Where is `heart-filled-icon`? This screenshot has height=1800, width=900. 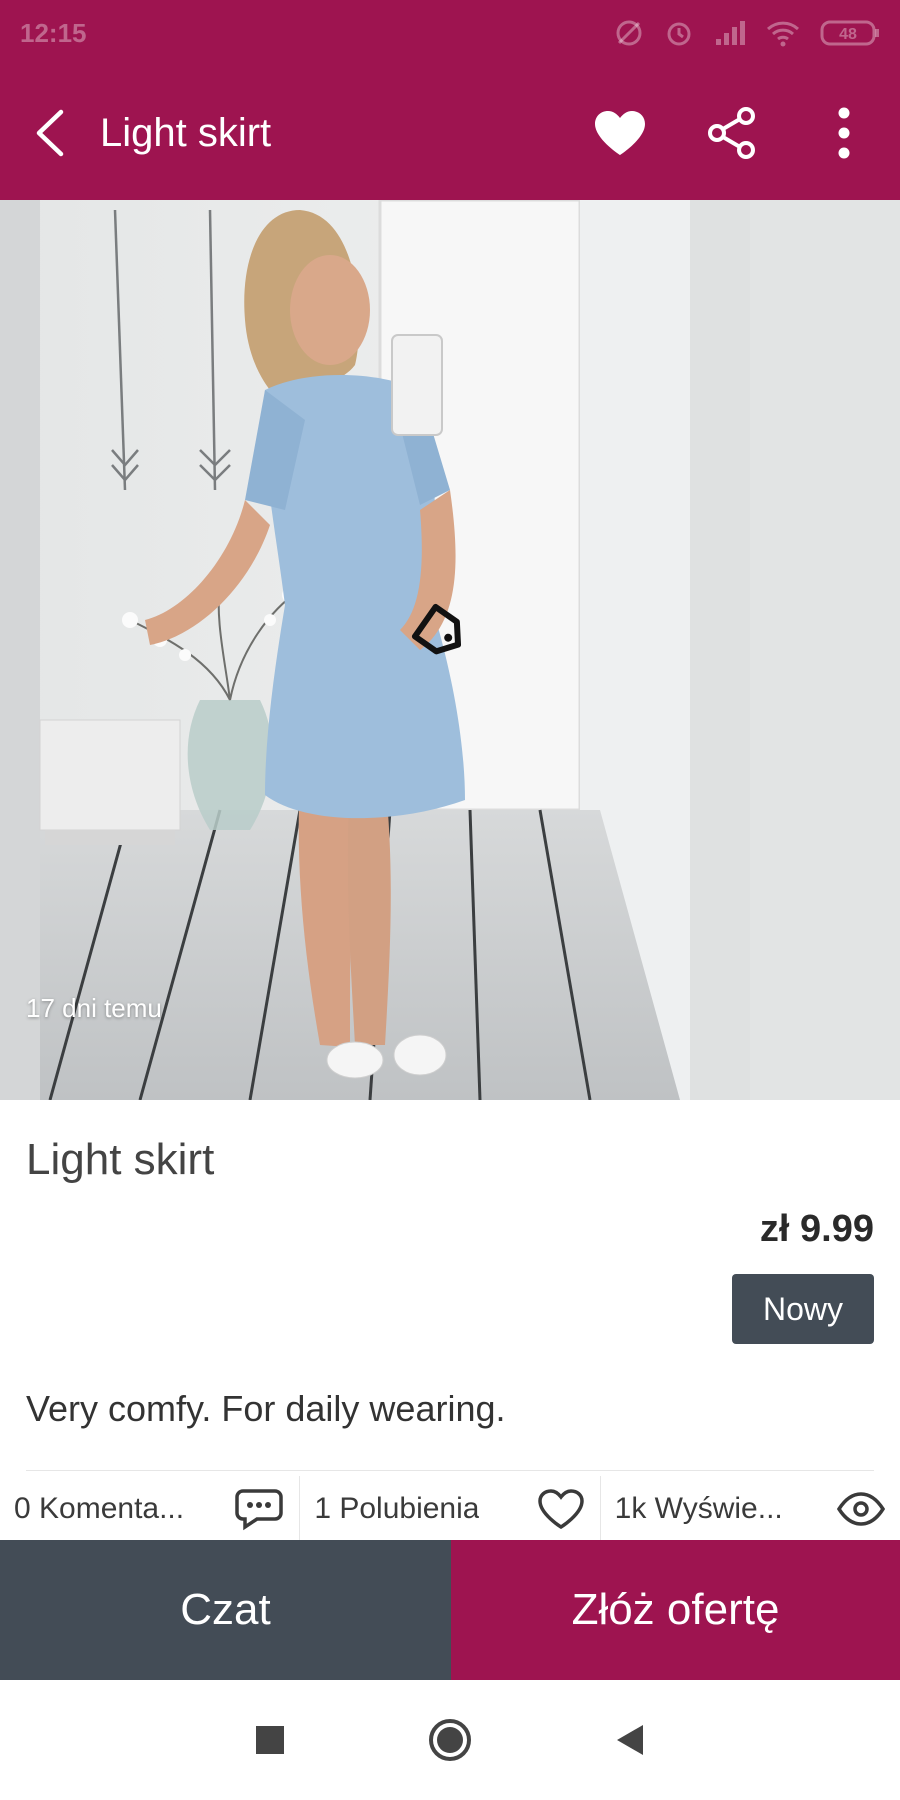 heart-filled-icon is located at coordinates (620, 133).